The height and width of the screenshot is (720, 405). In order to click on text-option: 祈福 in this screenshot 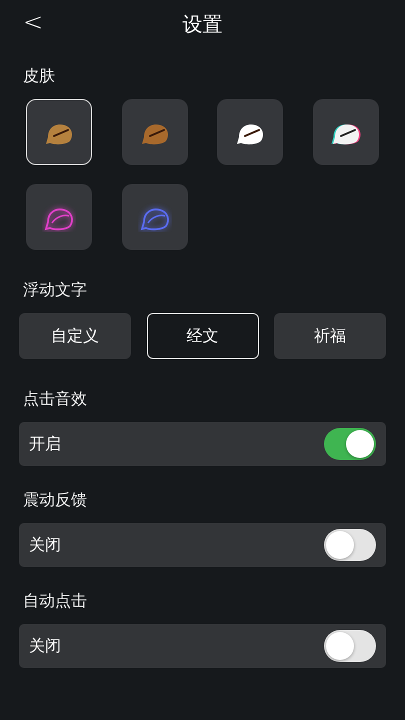, I will do `click(330, 336)`.